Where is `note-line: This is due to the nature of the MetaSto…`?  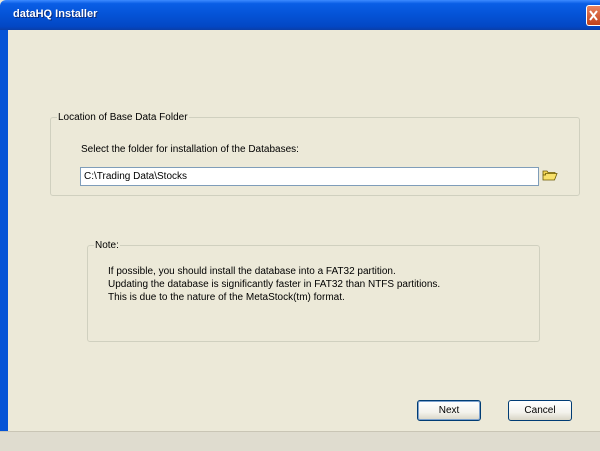
note-line: This is due to the nature of the MetaSto… is located at coordinates (226, 297).